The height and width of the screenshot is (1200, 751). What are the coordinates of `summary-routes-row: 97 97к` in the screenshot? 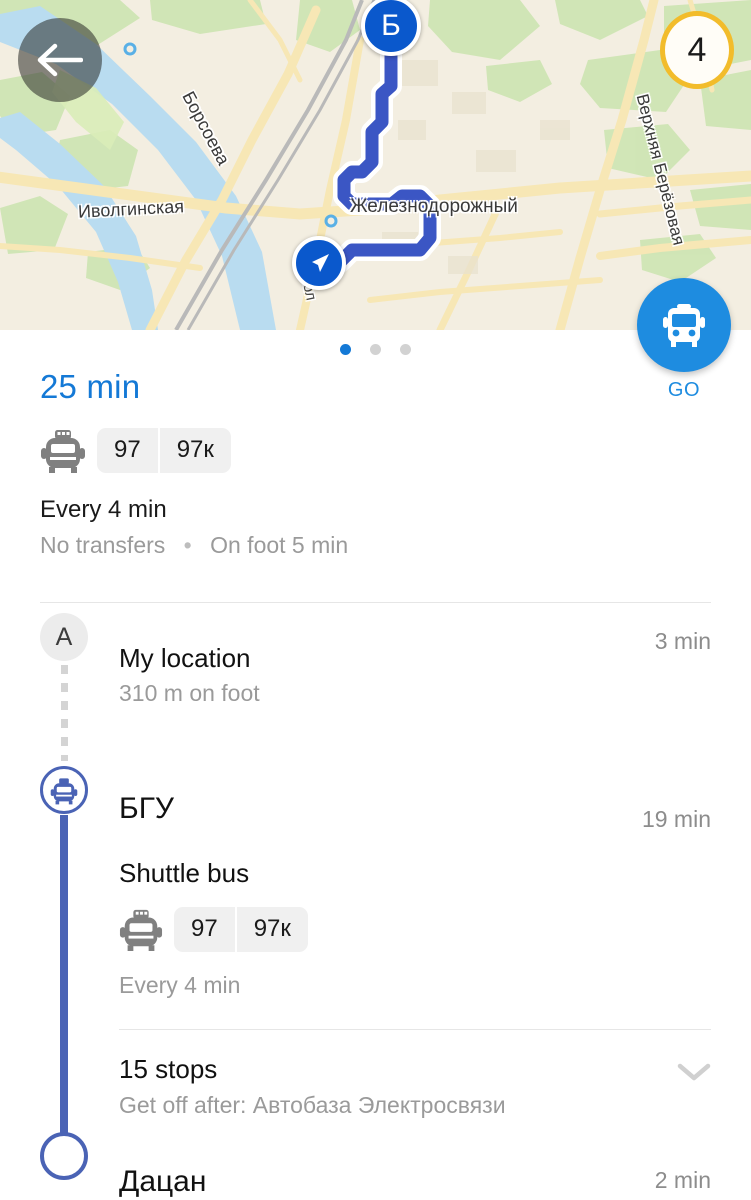 It's located at (375, 450).